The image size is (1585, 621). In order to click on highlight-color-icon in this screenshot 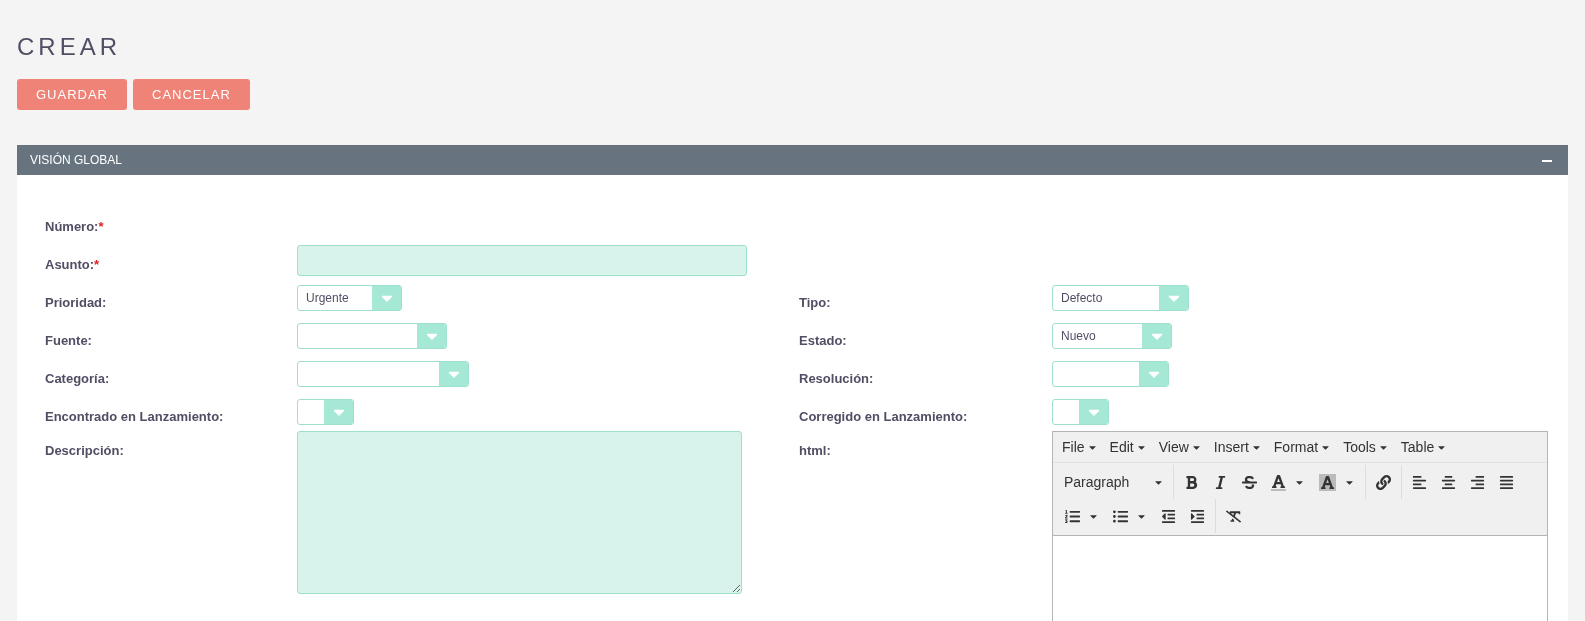, I will do `click(1327, 482)`.